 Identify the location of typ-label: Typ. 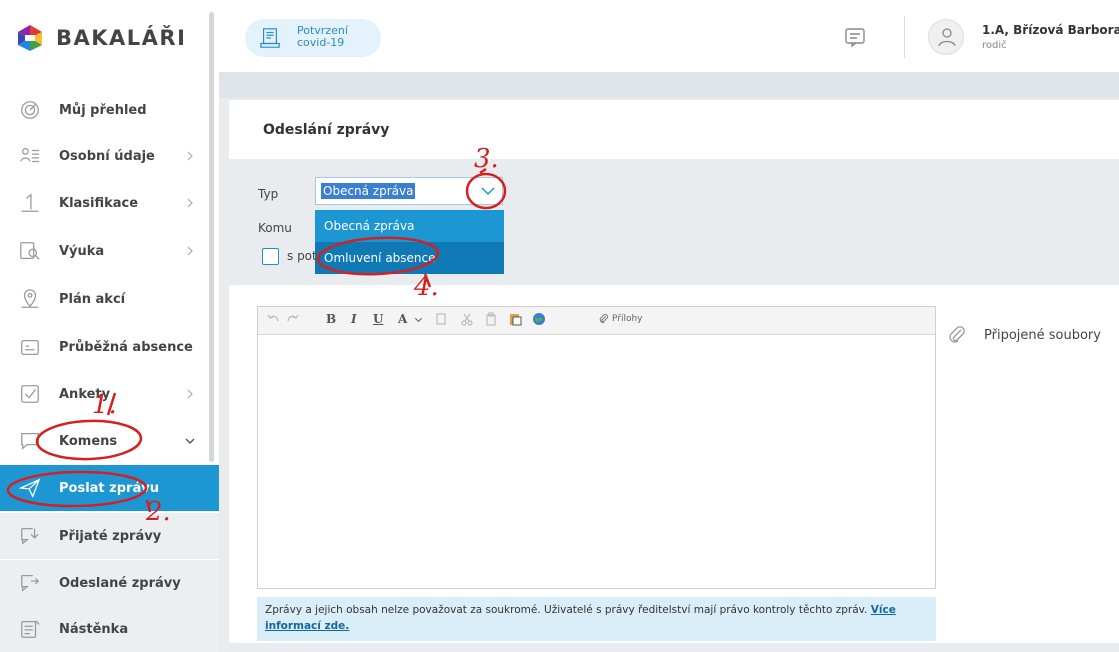
(268, 194).